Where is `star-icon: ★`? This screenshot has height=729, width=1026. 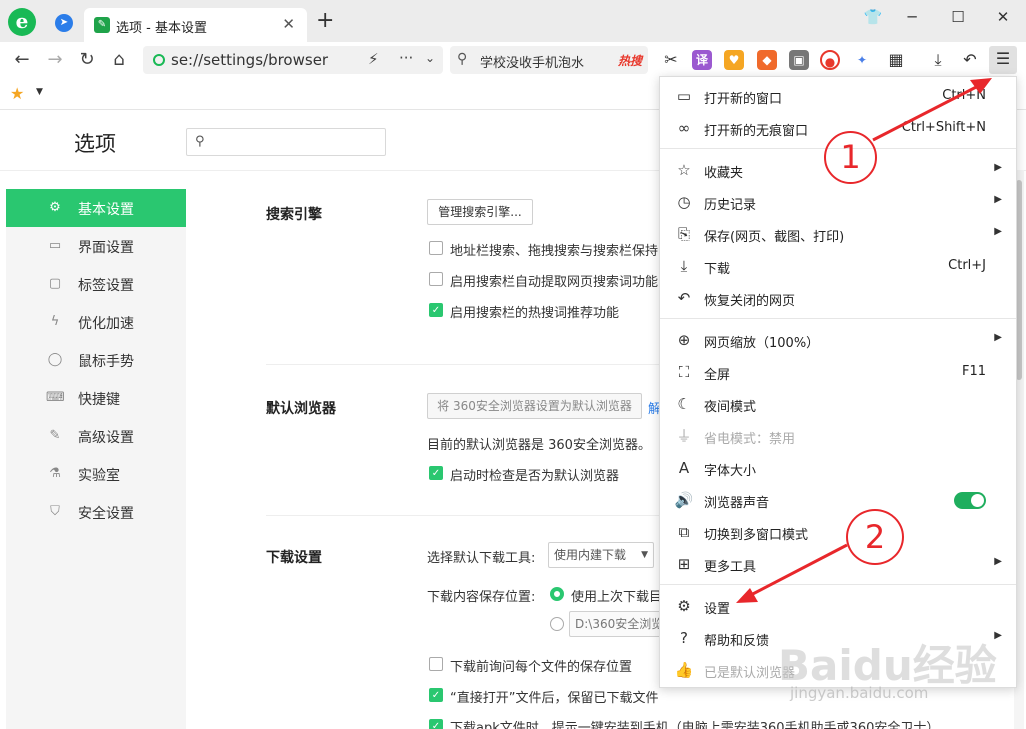
star-icon: ★ is located at coordinates (17, 93).